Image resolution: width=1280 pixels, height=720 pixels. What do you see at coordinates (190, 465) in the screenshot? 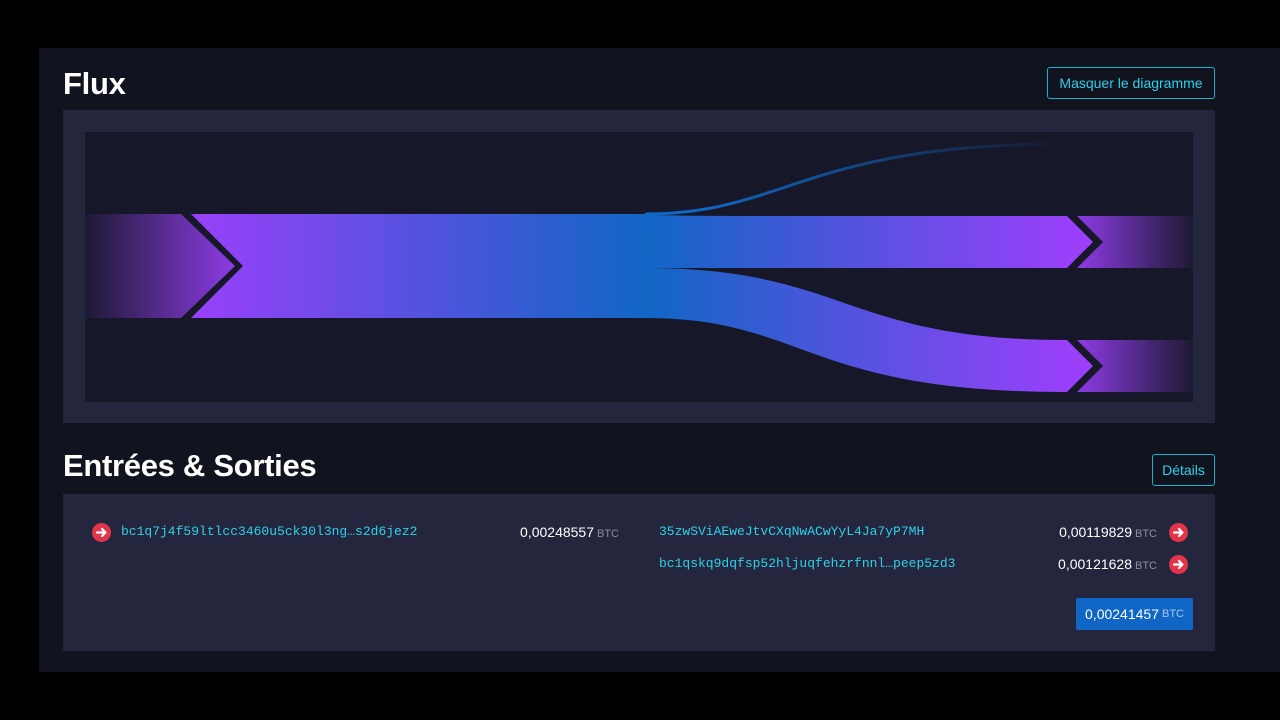
I see `io-title: Entrées & Sorties` at bounding box center [190, 465].